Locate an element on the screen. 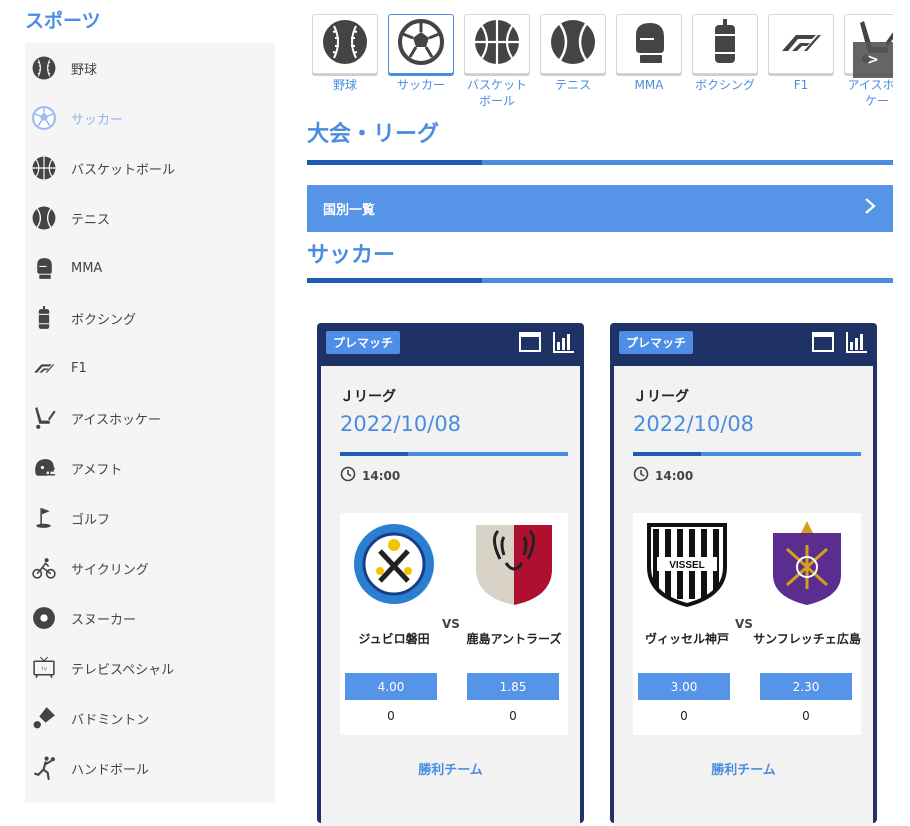  sidebar-item: バスケットボール is located at coordinates (150, 168).